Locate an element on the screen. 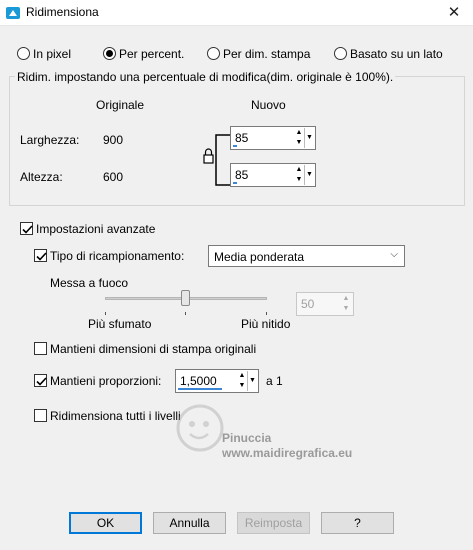 The image size is (473, 550). checkbox-label: Ridimensiona tutti i livelli is located at coordinates (115, 416).